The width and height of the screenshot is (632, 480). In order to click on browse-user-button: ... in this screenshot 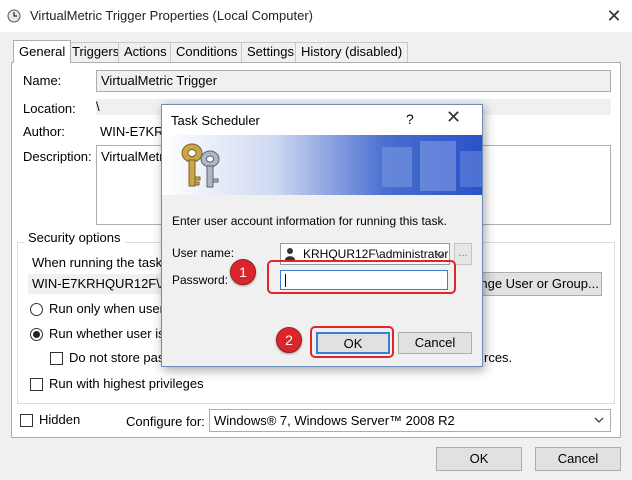, I will do `click(463, 254)`.